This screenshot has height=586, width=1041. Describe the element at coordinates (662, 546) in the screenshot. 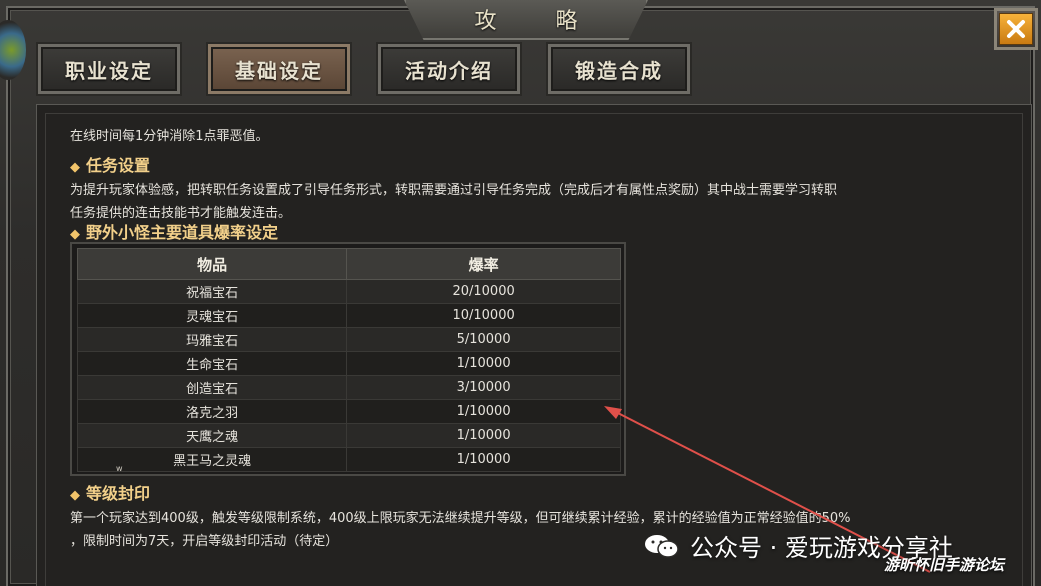

I see `wechat-icon` at that location.